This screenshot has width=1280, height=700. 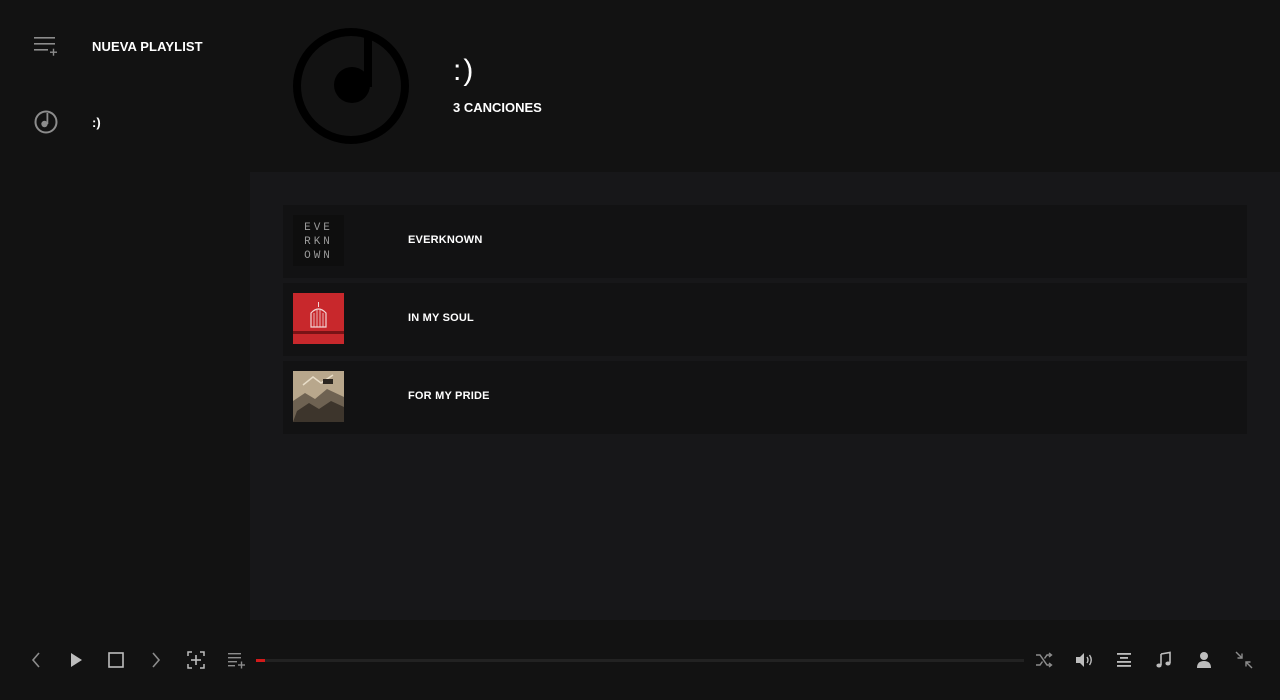 What do you see at coordinates (96, 122) in the screenshot?
I see `sidebar-playlist-label: :)` at bounding box center [96, 122].